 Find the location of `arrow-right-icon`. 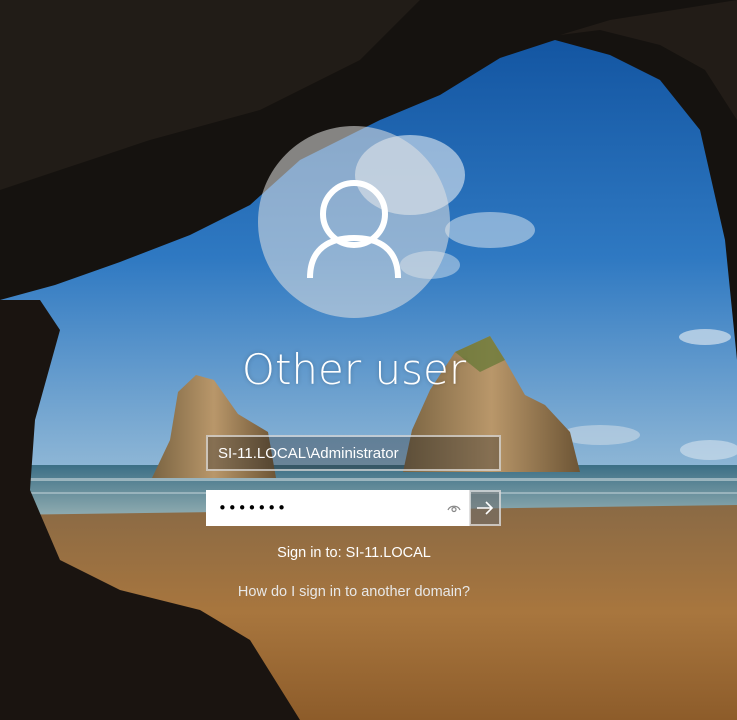

arrow-right-icon is located at coordinates (485, 508).